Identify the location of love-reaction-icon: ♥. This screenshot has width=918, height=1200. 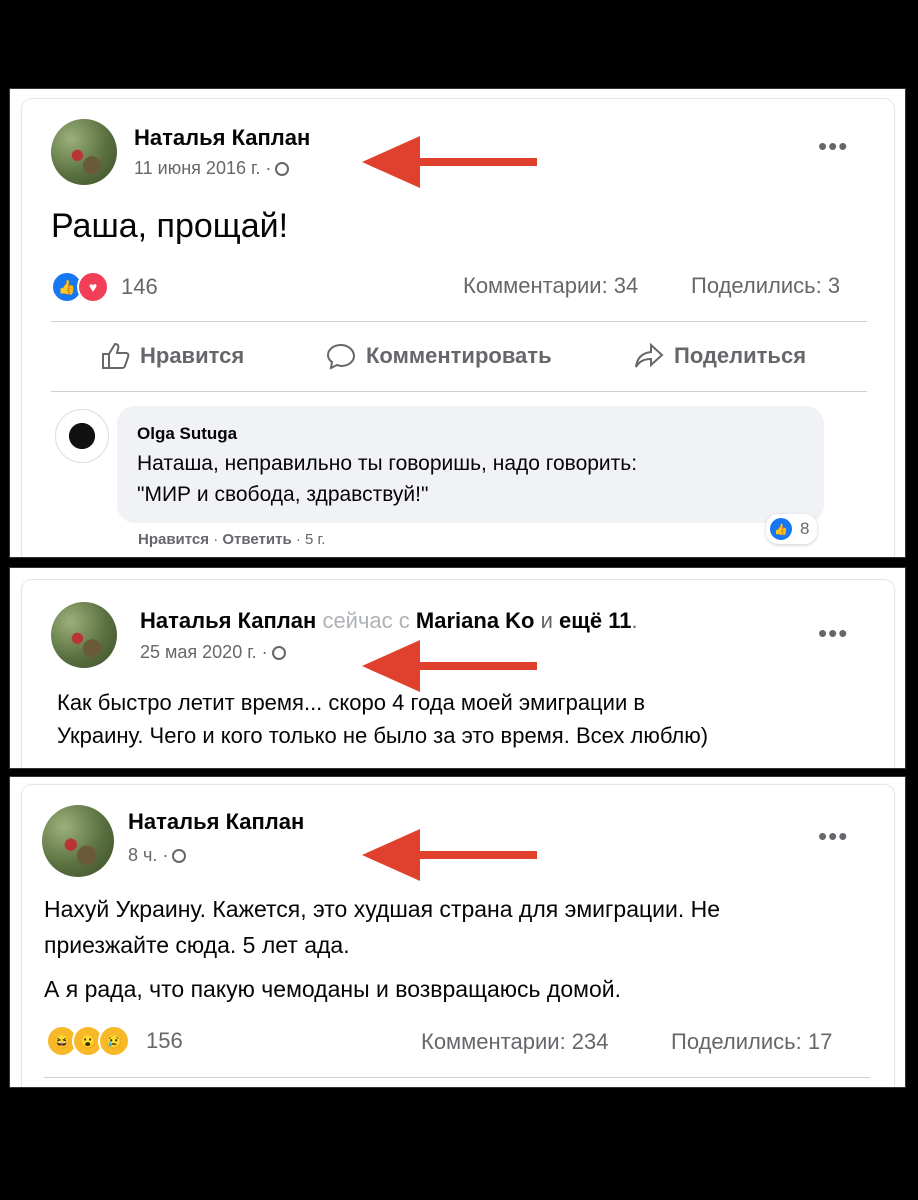
(93, 287).